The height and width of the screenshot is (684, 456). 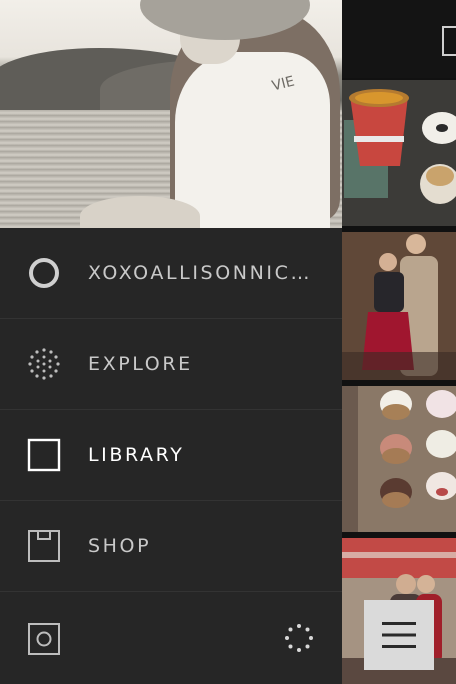 What do you see at coordinates (171, 546) in the screenshot?
I see `menu-item-shop: SHOP` at bounding box center [171, 546].